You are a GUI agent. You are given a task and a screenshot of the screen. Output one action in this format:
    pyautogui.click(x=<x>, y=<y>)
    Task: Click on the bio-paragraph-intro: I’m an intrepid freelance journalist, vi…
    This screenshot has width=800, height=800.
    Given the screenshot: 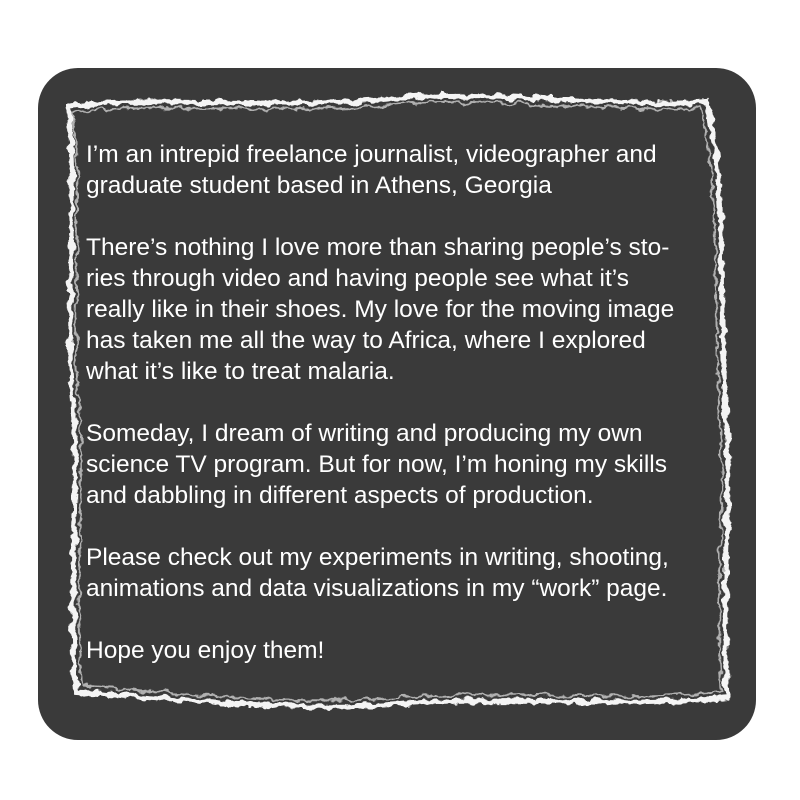 What is the action you would take?
    pyautogui.click(x=371, y=170)
    